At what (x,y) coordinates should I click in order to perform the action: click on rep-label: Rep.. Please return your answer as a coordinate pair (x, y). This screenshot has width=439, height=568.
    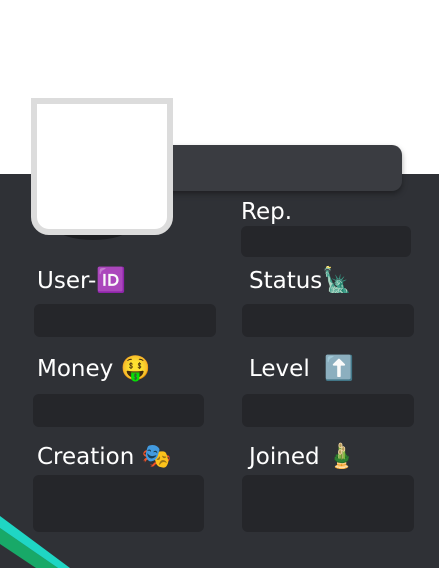
    Looking at the image, I should click on (267, 212).